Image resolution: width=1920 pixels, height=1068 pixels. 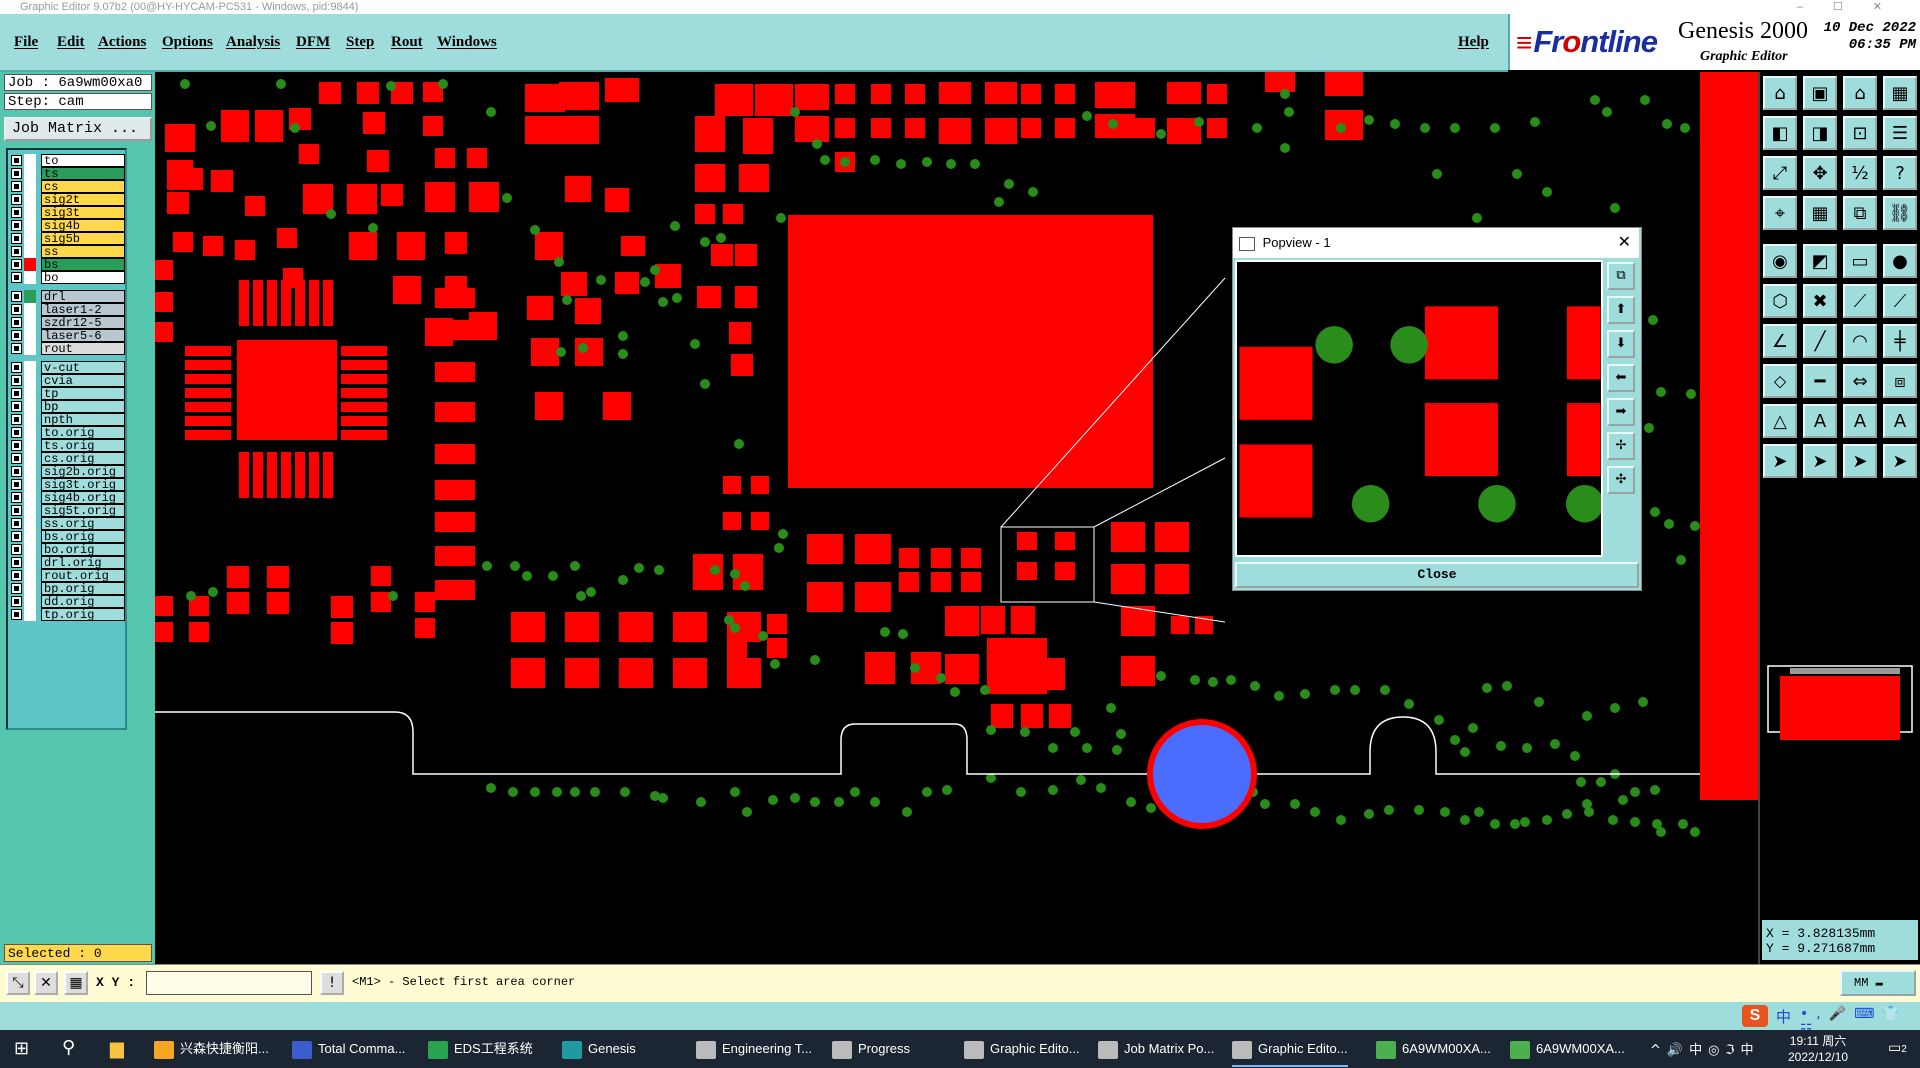 What do you see at coordinates (1624, 243) in the screenshot?
I see `close-icon: ✕` at bounding box center [1624, 243].